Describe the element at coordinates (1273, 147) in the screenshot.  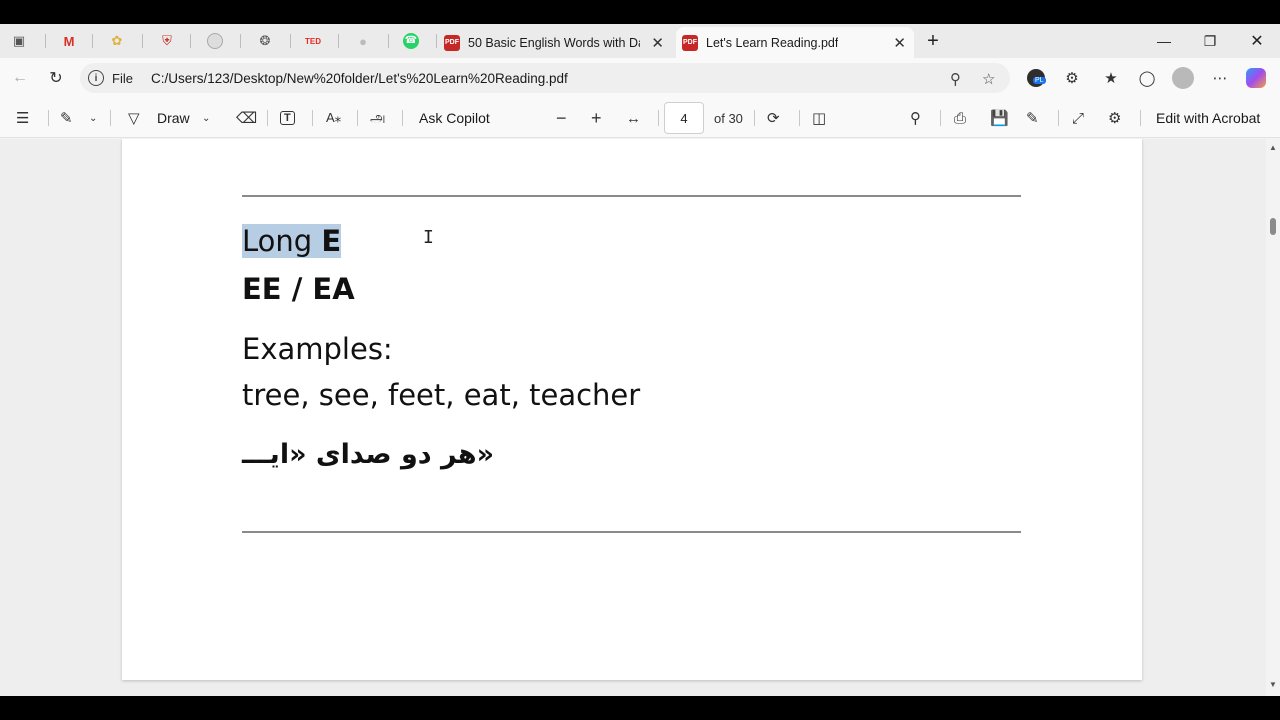
I see `scroll-up-icon: ▲` at that location.